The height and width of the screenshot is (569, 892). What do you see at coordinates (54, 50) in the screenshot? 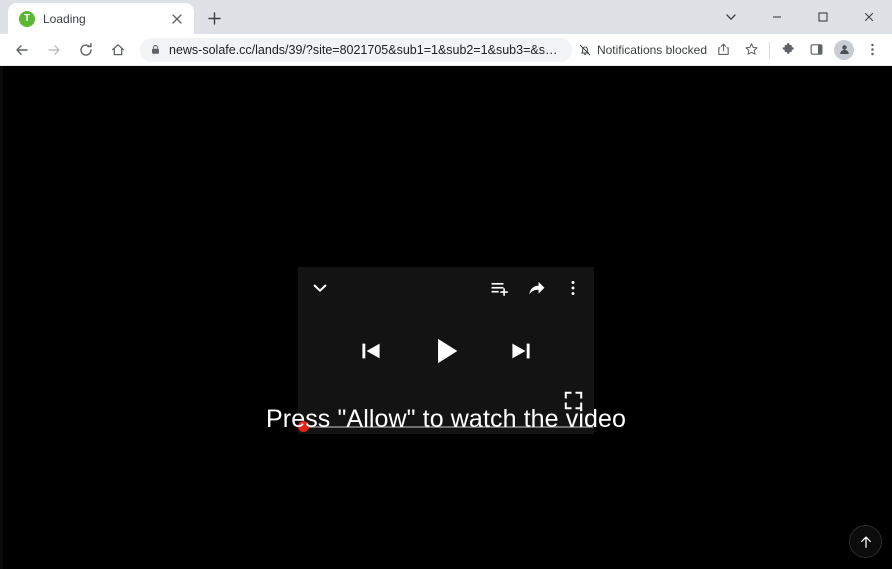
I see `forward-button` at bounding box center [54, 50].